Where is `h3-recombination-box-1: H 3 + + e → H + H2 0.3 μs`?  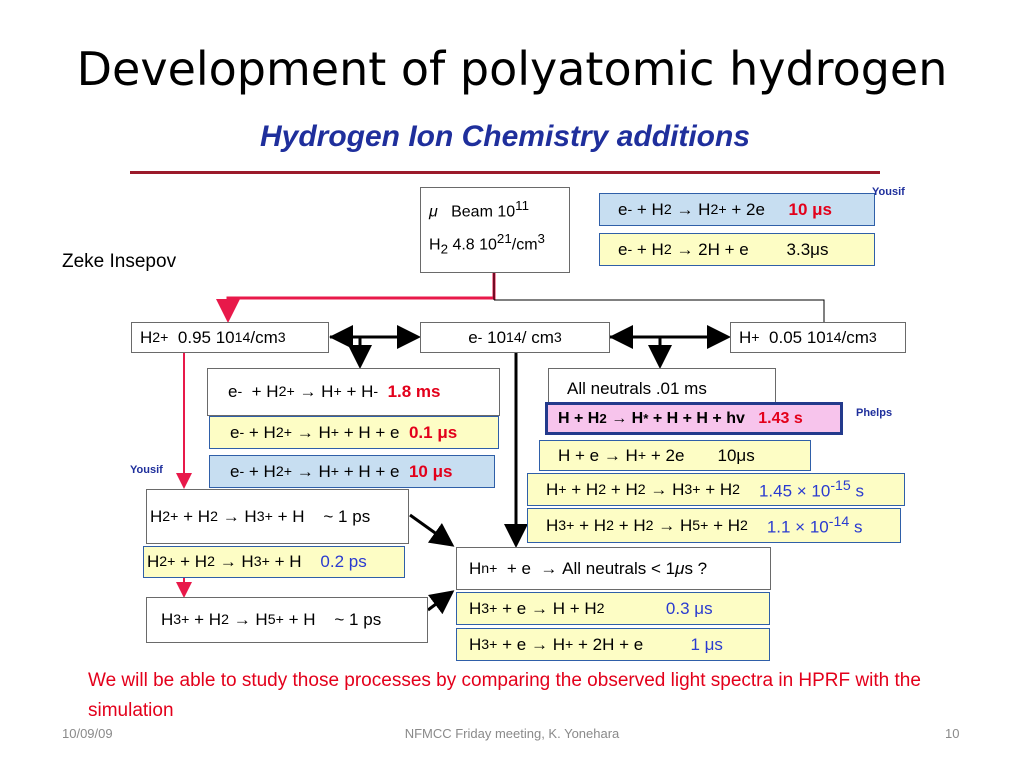
h3-recombination-box-1: H 3 + + e → H + H2 0.3 μs is located at coordinates (613, 608).